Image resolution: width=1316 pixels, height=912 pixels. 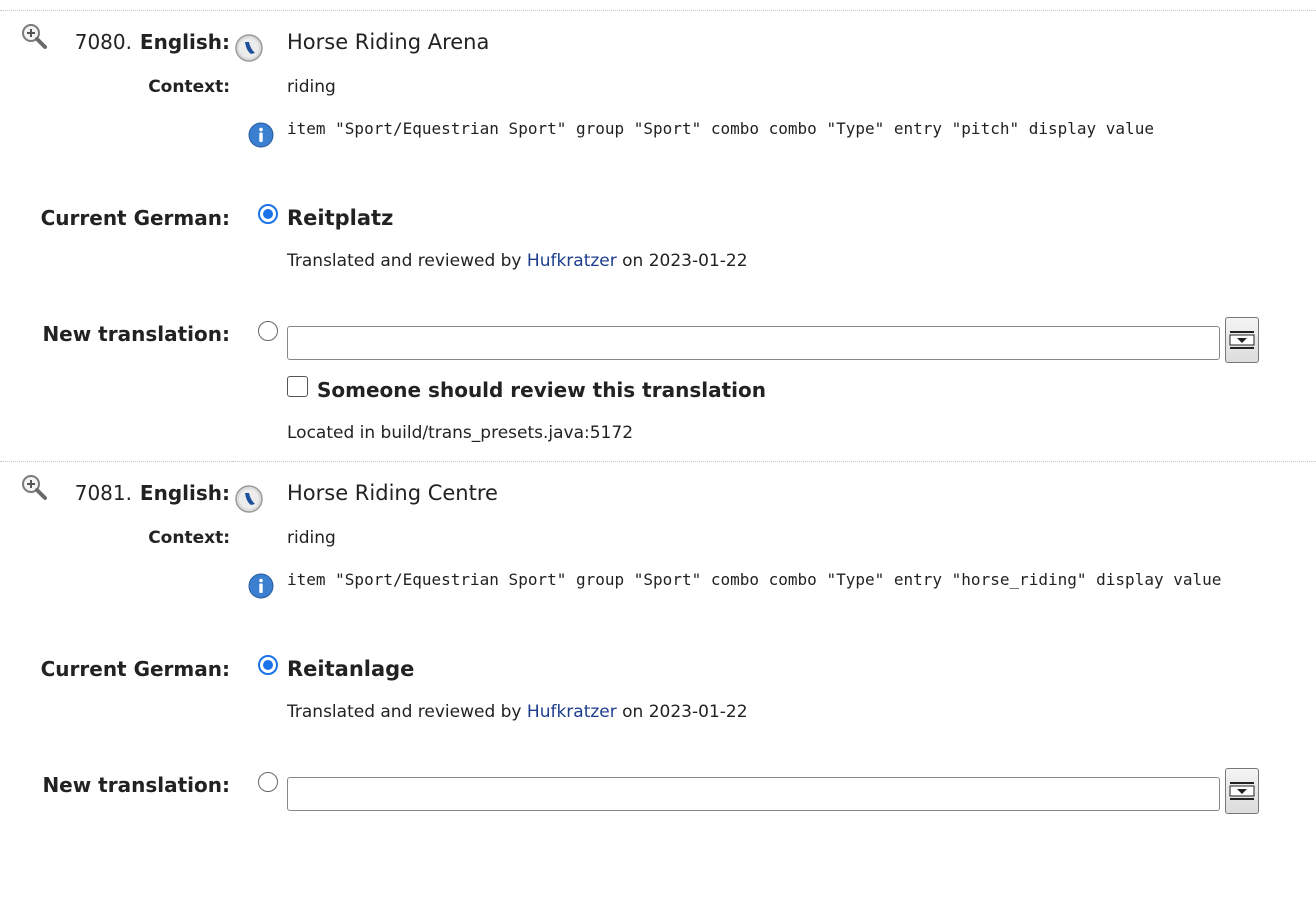 What do you see at coordinates (340, 218) in the screenshot?
I see `current-translation-text: Reitplatz` at bounding box center [340, 218].